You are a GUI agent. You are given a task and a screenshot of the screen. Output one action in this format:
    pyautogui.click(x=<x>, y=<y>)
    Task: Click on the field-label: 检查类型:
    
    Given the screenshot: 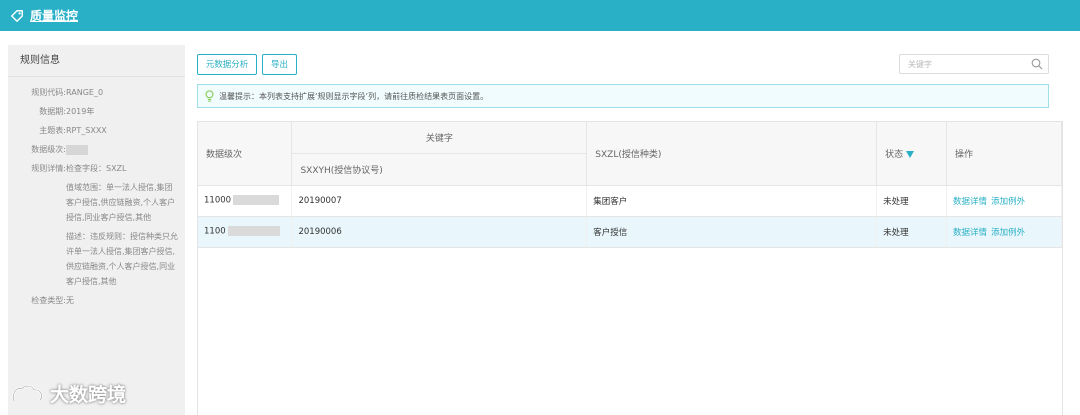 What is the action you would take?
    pyautogui.click(x=48, y=300)
    